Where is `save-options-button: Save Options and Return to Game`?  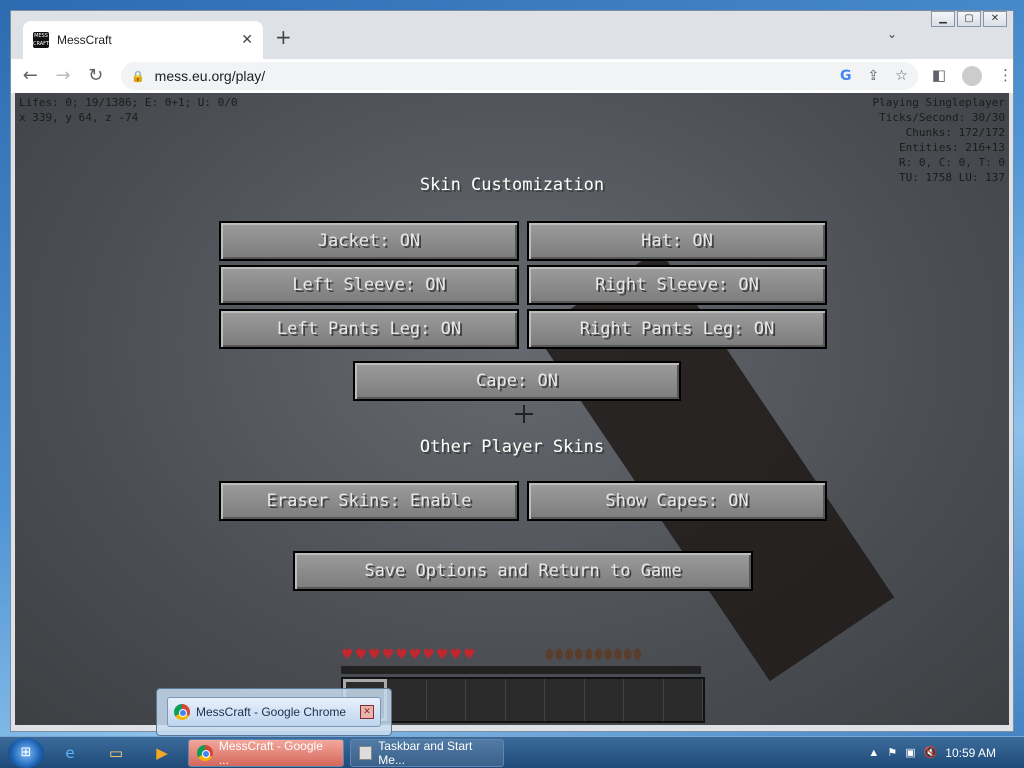 save-options-button: Save Options and Return to Game is located at coordinates (523, 571).